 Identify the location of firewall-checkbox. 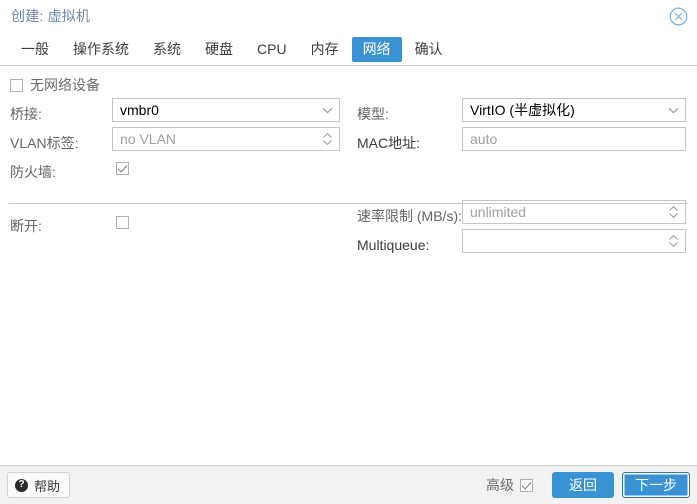
(122, 168).